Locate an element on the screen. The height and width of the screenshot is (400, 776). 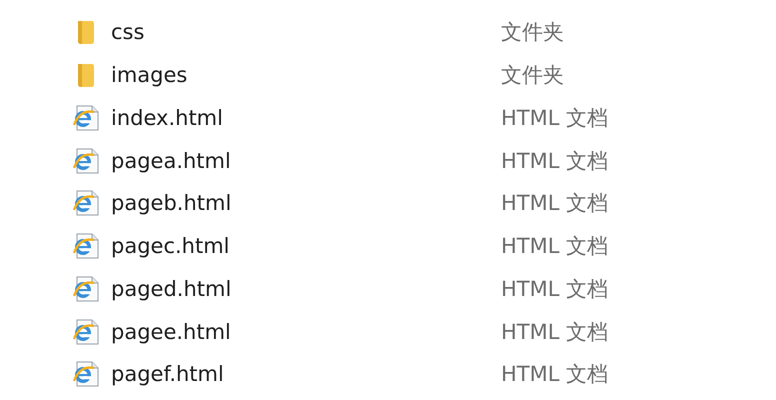
file-name: paged.html is located at coordinates (306, 288).